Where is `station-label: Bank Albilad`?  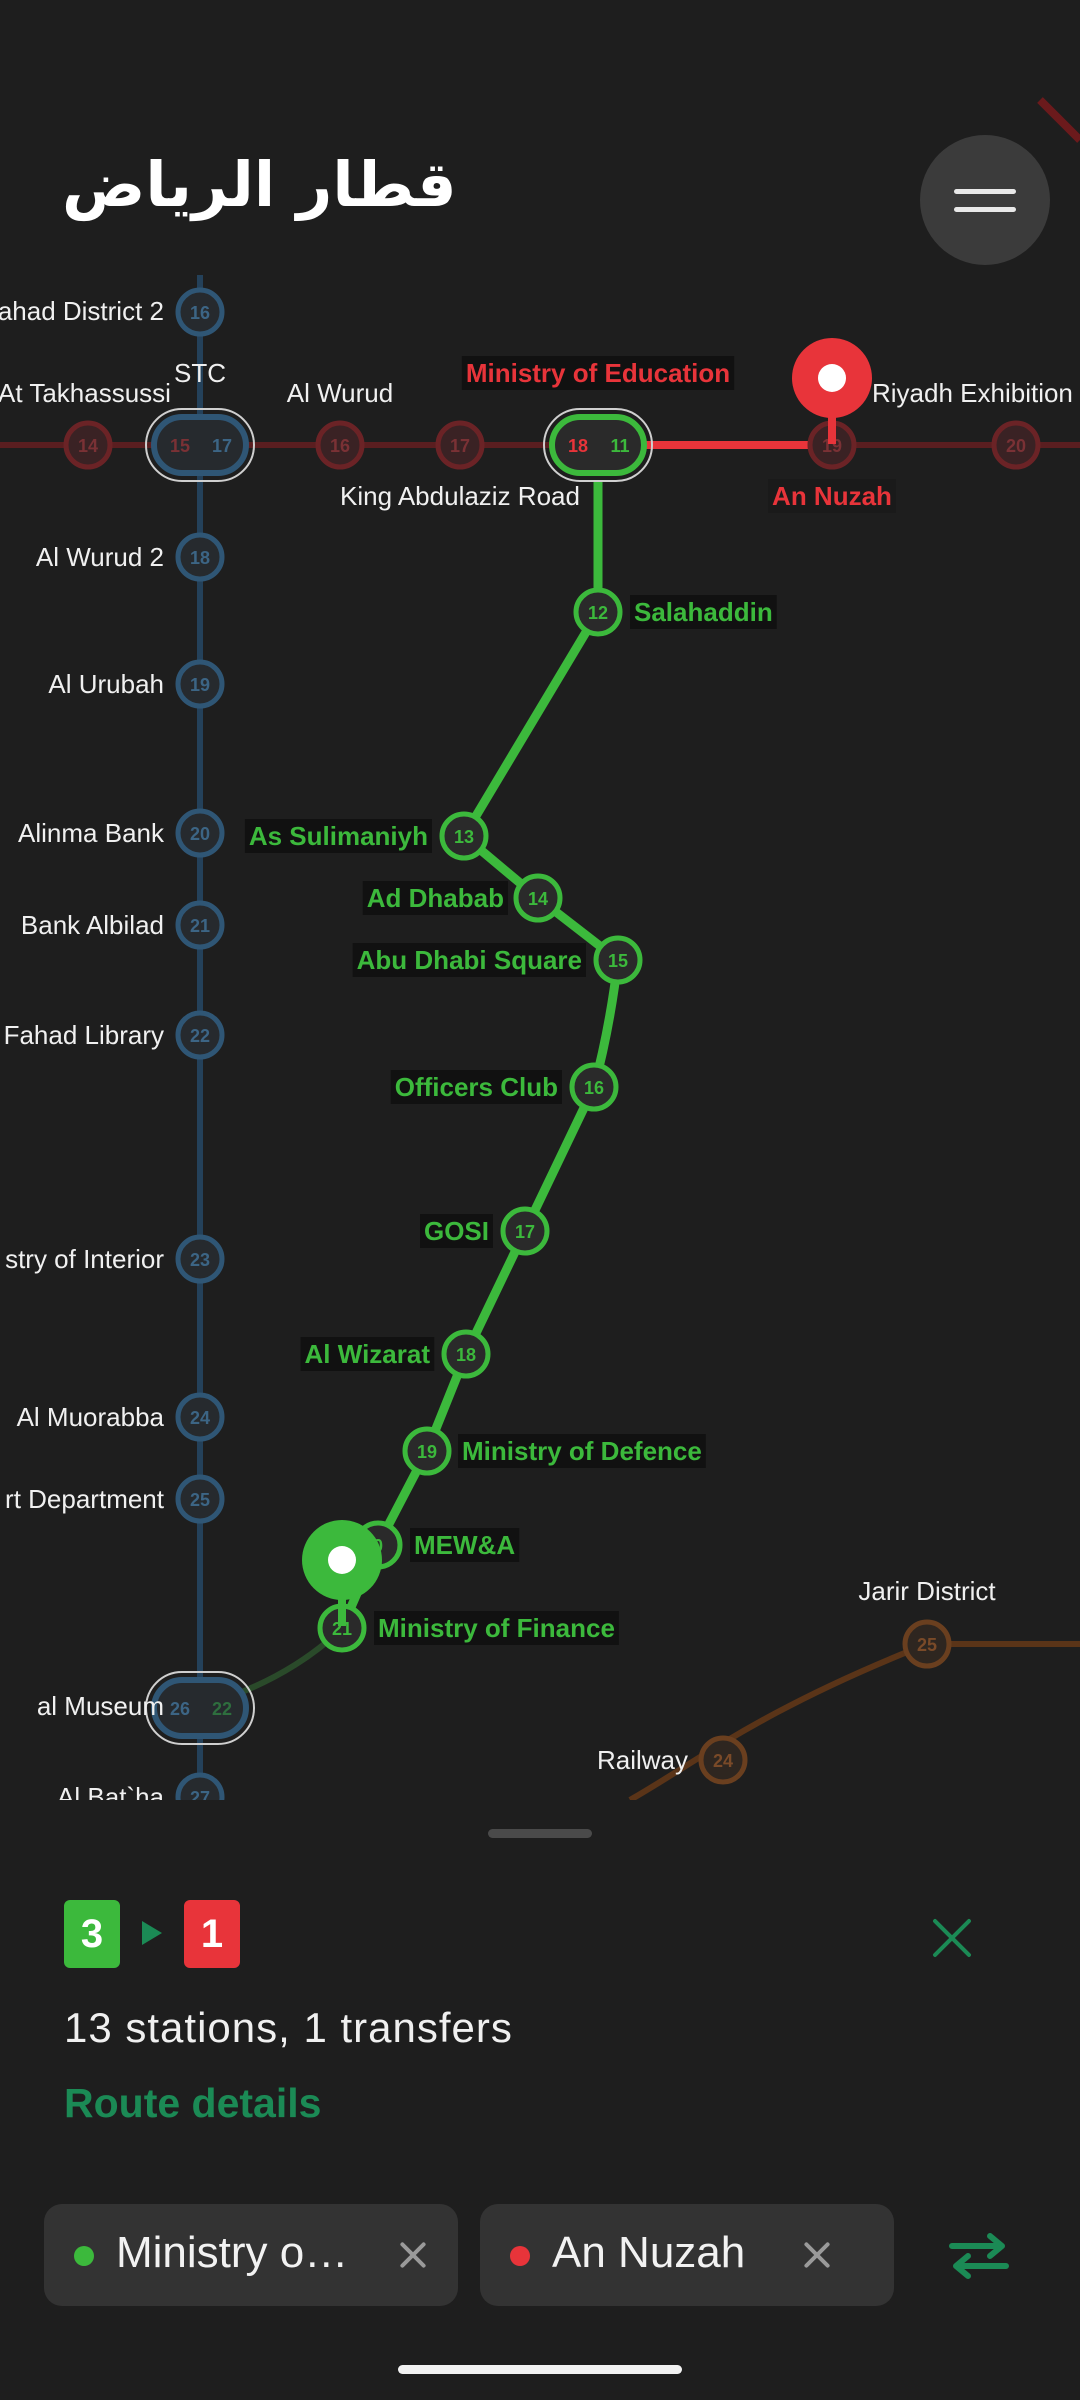 station-label: Bank Albilad is located at coordinates (92, 925).